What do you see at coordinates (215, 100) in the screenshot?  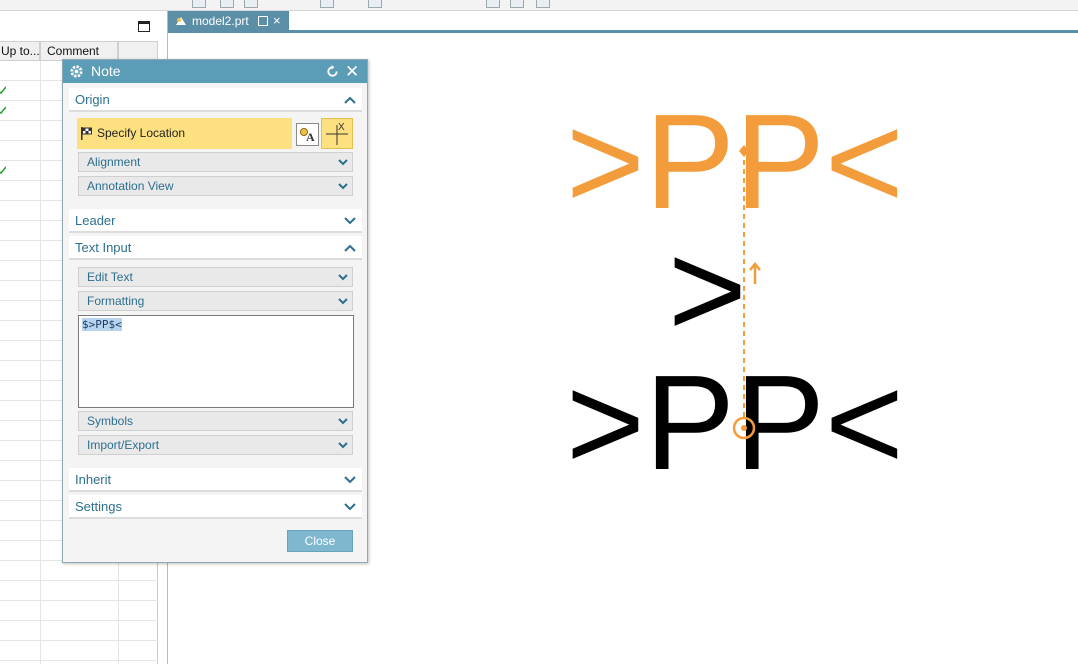 I see `group-origin: Origin` at bounding box center [215, 100].